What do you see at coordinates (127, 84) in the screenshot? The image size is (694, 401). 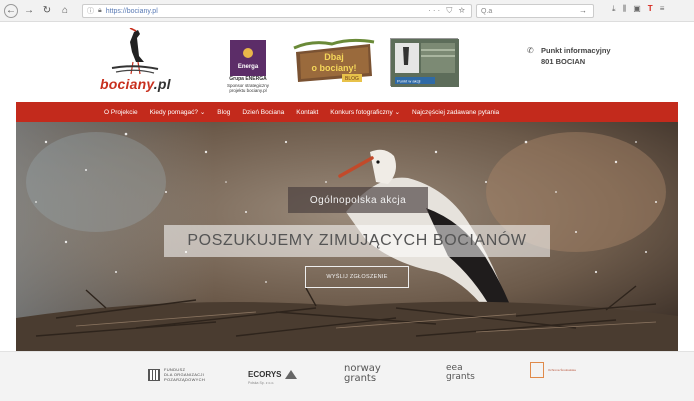 I see `logo-text-main: bociany` at bounding box center [127, 84].